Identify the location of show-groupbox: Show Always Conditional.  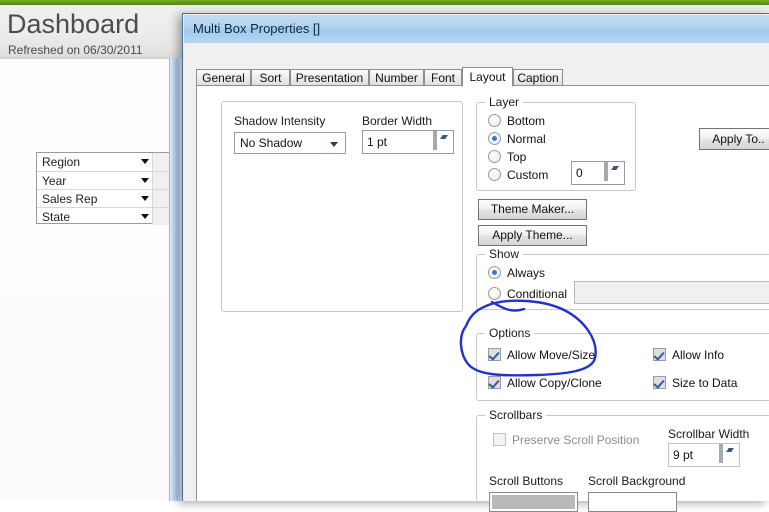
(622, 278).